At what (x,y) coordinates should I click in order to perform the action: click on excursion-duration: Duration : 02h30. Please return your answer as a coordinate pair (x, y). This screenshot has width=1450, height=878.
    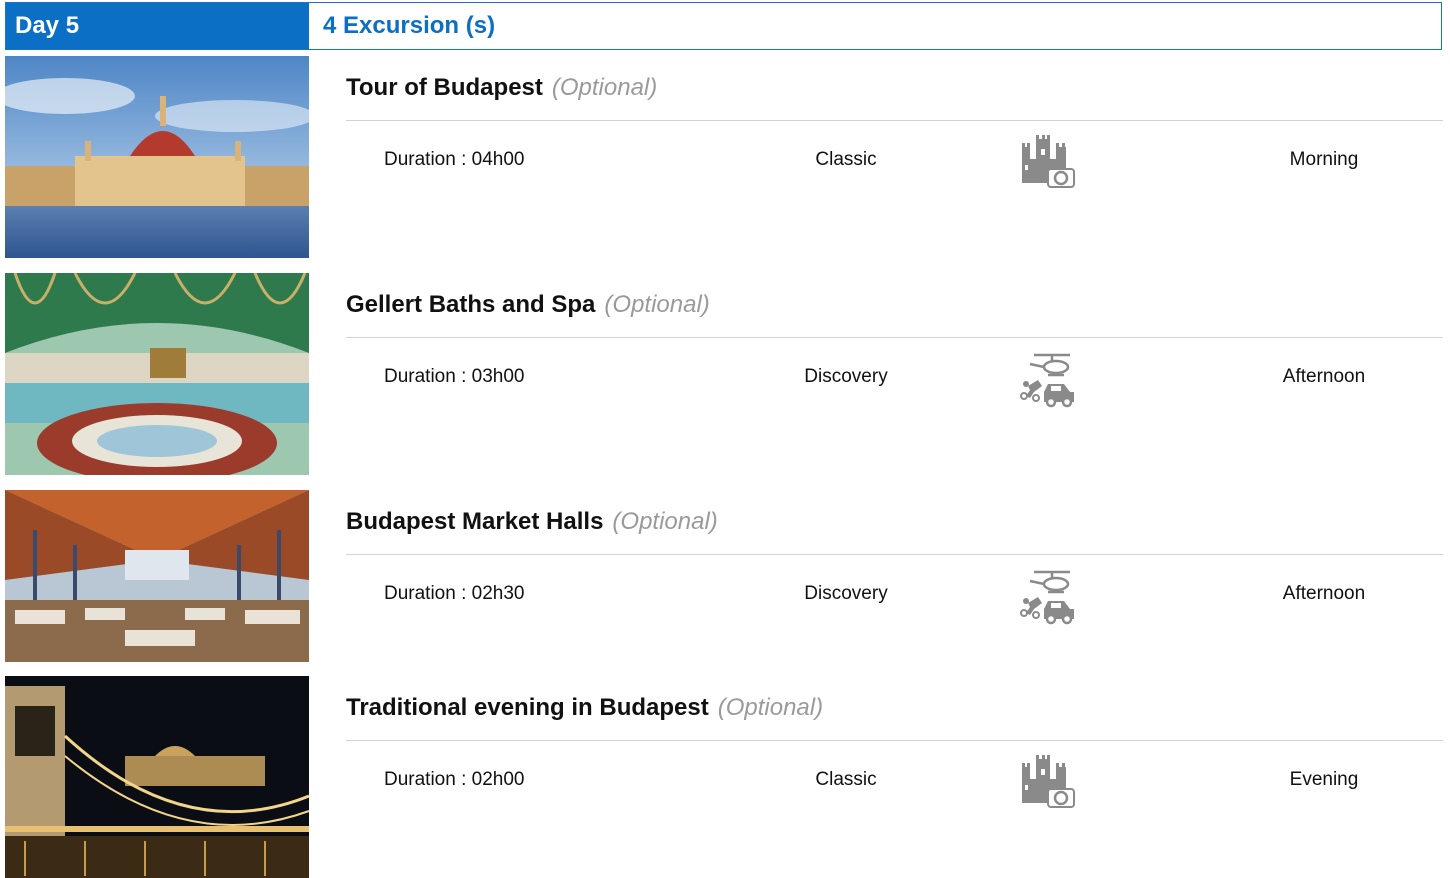
    Looking at the image, I should click on (454, 593).